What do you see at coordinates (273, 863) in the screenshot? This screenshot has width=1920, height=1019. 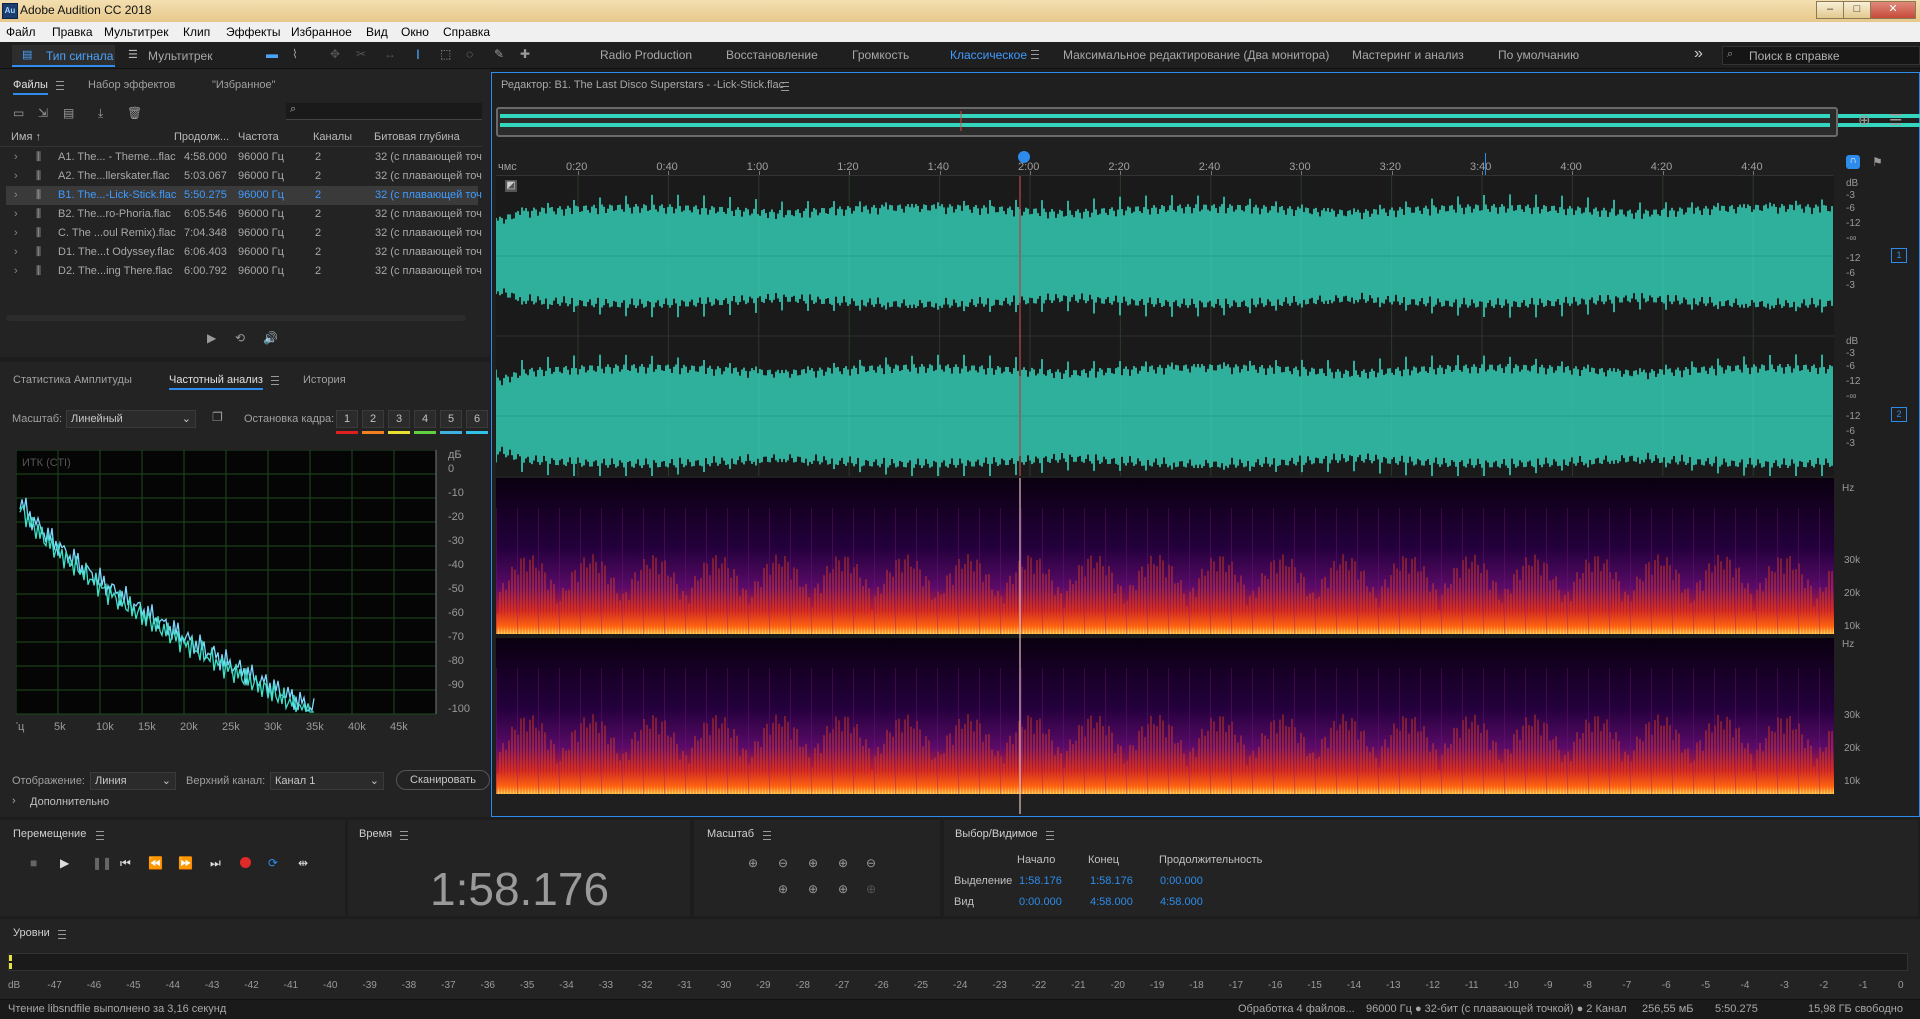 I see `loop-icon: ⟳` at bounding box center [273, 863].